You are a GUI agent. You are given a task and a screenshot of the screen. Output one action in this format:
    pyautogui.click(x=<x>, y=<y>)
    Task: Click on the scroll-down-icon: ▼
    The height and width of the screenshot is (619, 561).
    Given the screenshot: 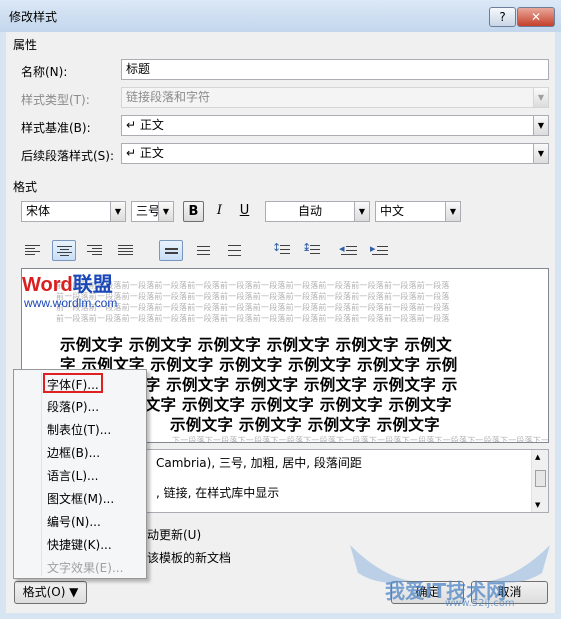 What is the action you would take?
    pyautogui.click(x=537, y=505)
    